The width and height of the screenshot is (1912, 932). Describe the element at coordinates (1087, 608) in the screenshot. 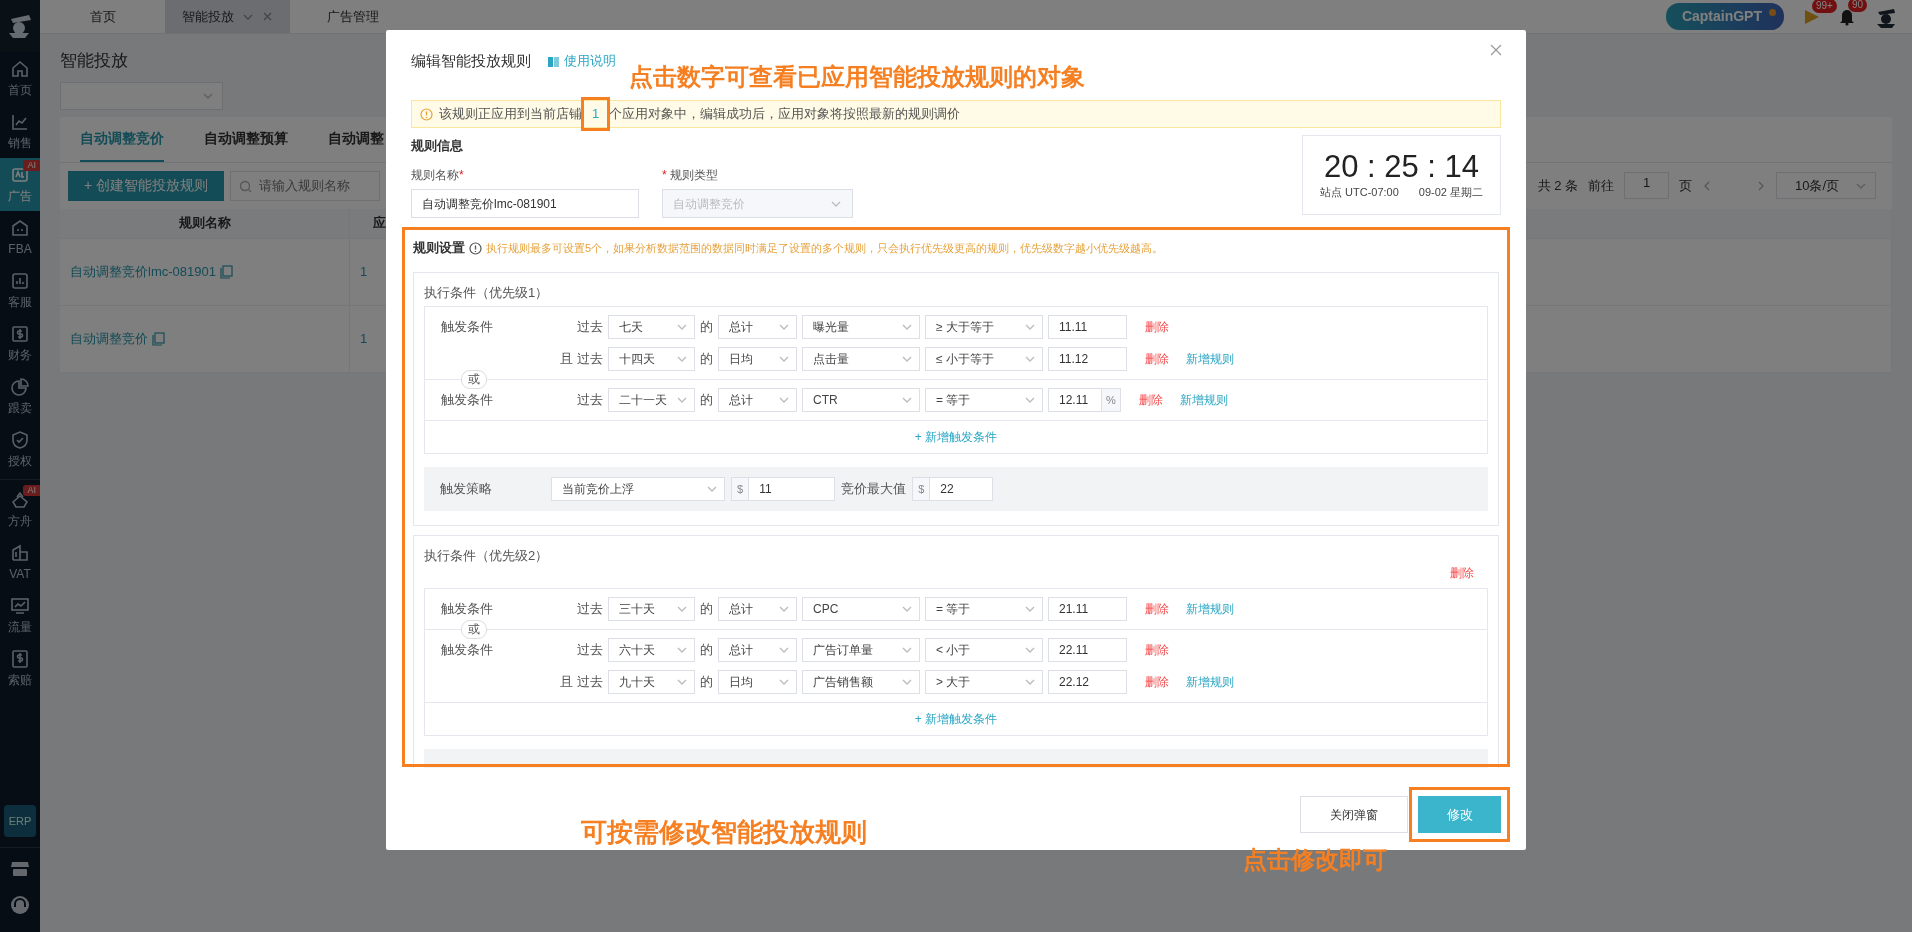

I see `value-field: 21.11` at that location.